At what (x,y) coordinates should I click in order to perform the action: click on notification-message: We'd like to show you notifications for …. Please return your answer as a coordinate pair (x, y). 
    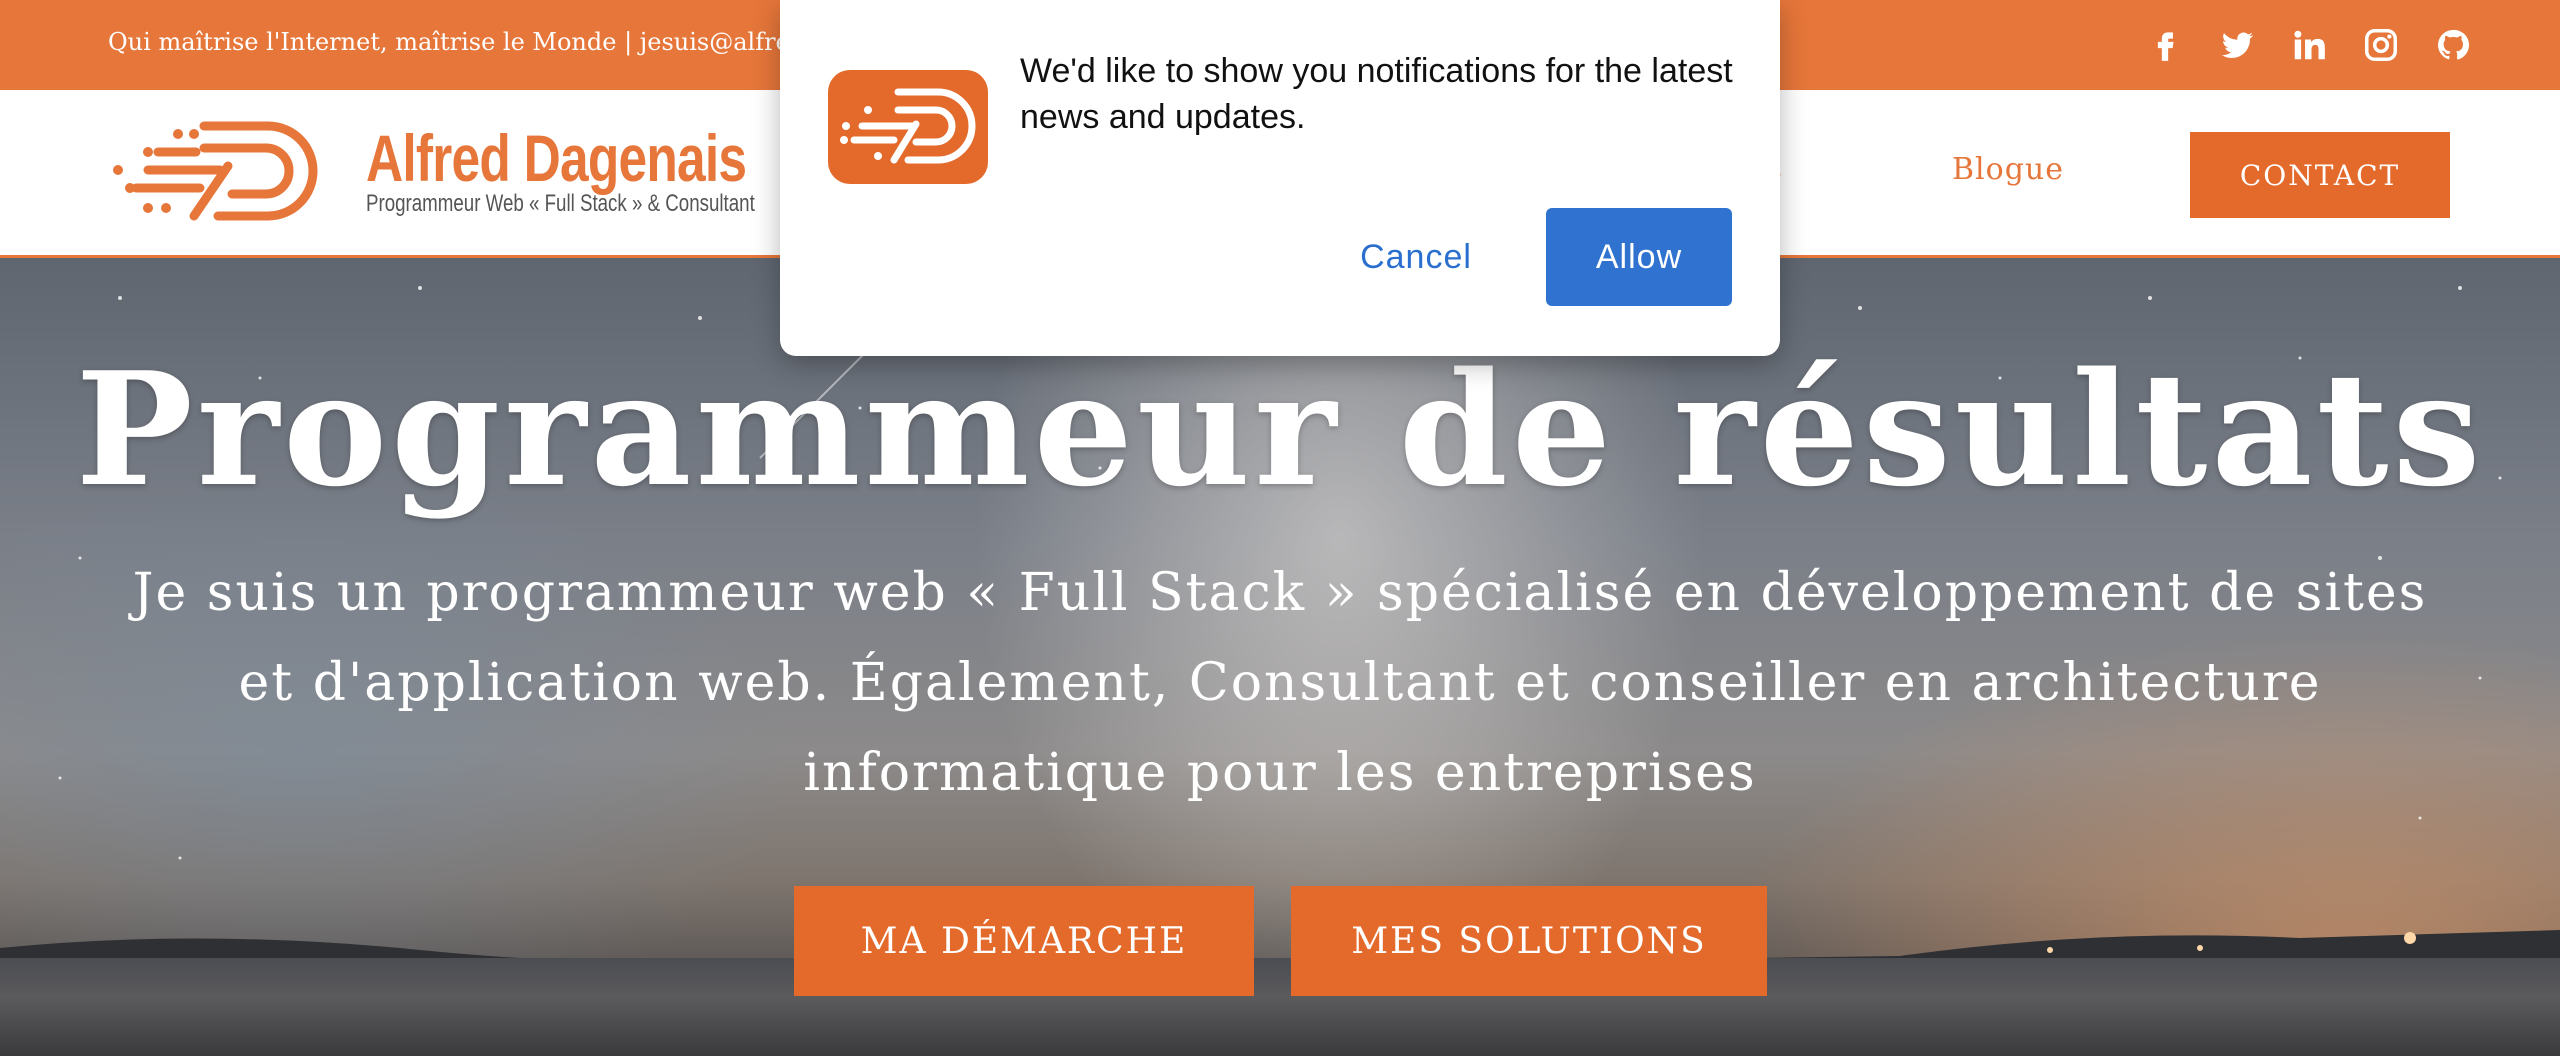
    Looking at the image, I should click on (1376, 94).